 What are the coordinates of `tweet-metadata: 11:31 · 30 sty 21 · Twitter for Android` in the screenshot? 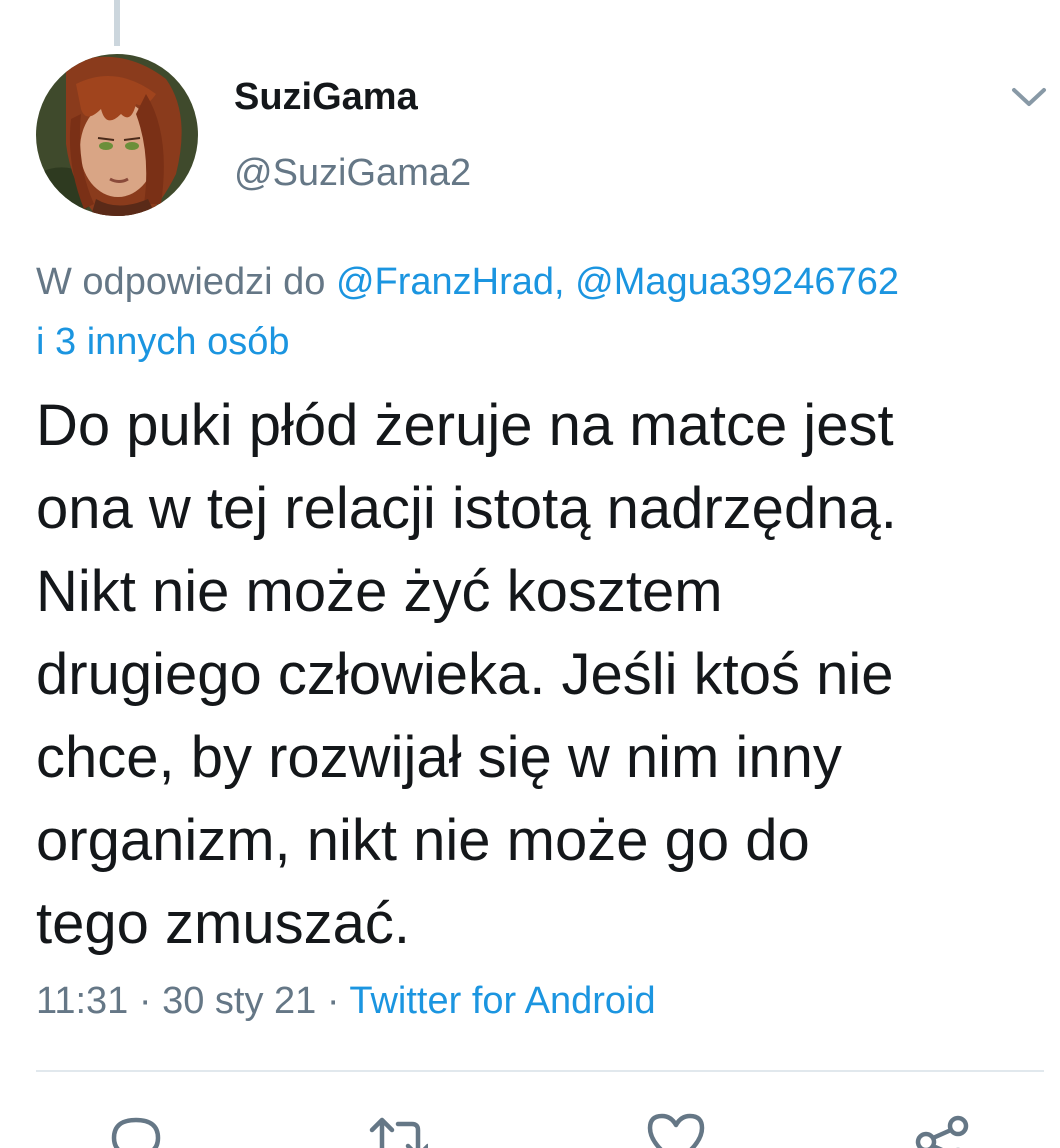 It's located at (346, 1001).